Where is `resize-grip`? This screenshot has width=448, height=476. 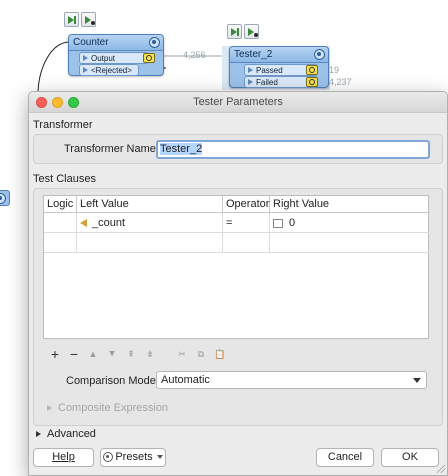
resize-grip is located at coordinates (441, 469).